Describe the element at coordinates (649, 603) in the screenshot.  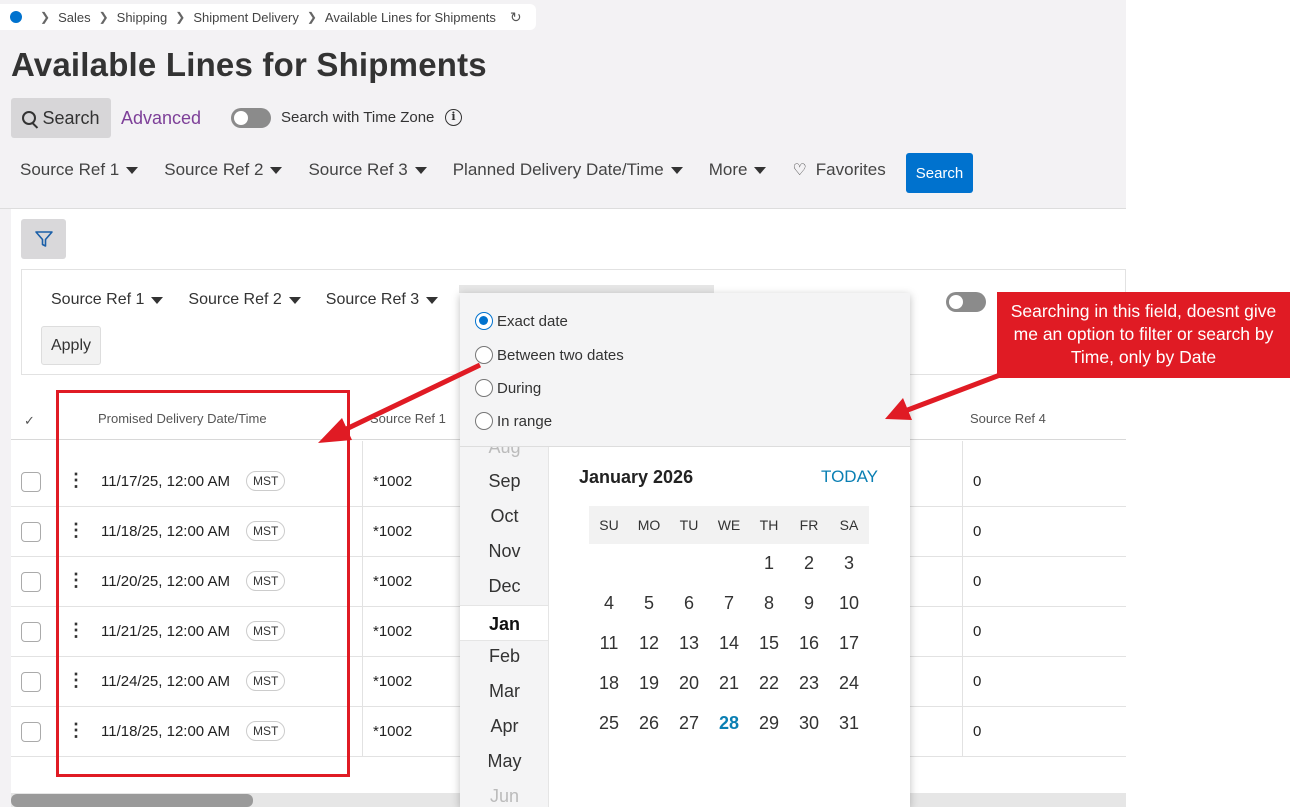
I see `calendar-day: 5` at that location.